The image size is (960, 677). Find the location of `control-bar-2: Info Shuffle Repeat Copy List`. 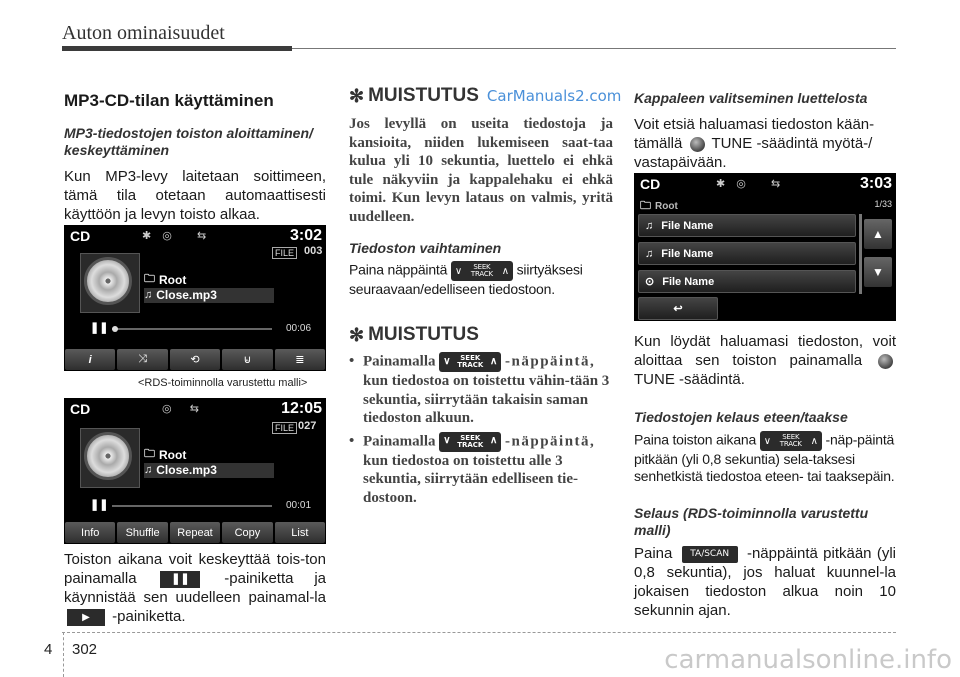

control-bar-2: Info Shuffle Repeat Copy List is located at coordinates (195, 533).